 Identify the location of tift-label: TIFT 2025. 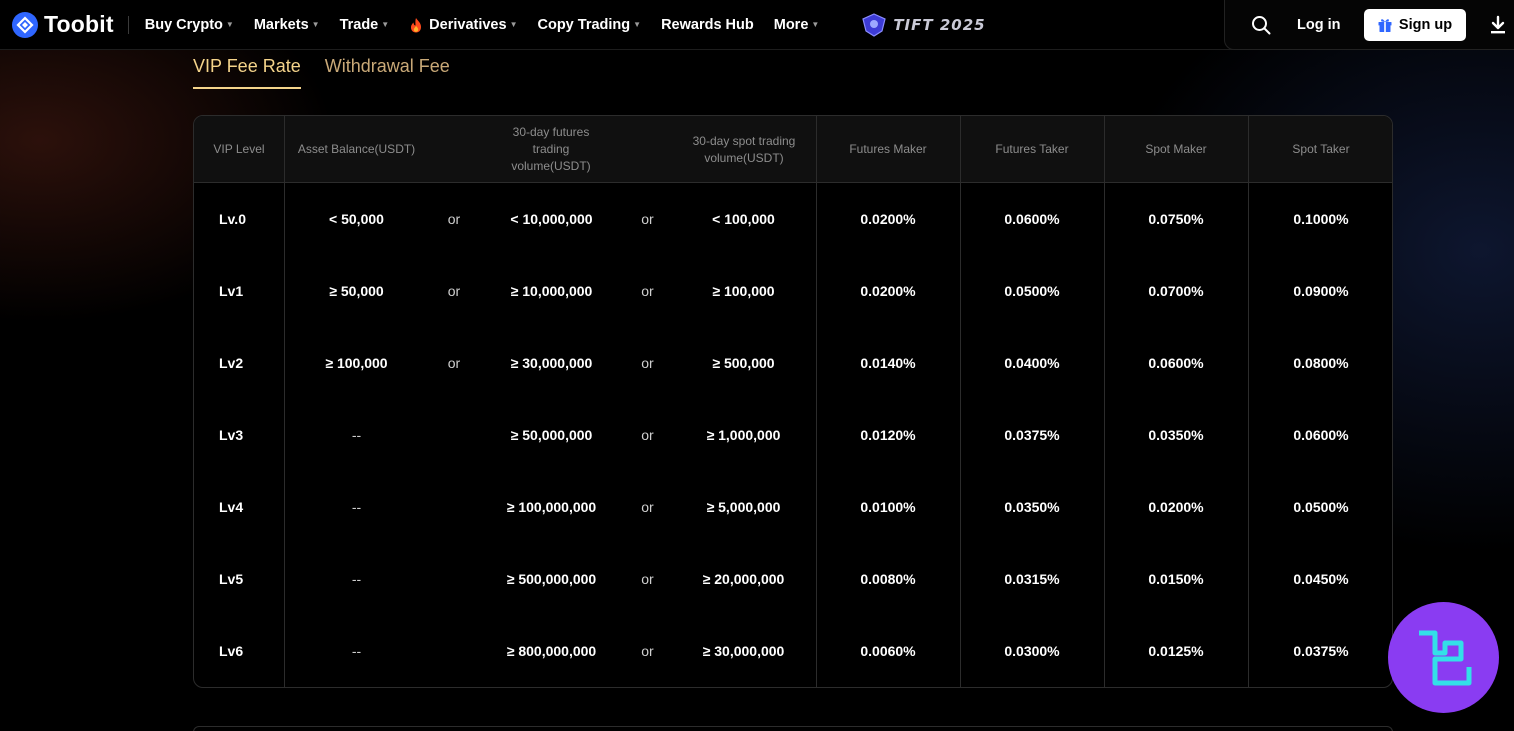
(939, 24).